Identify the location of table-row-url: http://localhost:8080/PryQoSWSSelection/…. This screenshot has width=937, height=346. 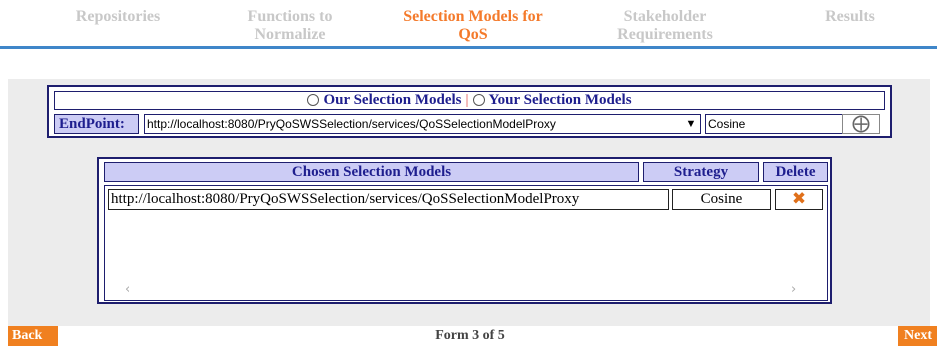
(388, 199).